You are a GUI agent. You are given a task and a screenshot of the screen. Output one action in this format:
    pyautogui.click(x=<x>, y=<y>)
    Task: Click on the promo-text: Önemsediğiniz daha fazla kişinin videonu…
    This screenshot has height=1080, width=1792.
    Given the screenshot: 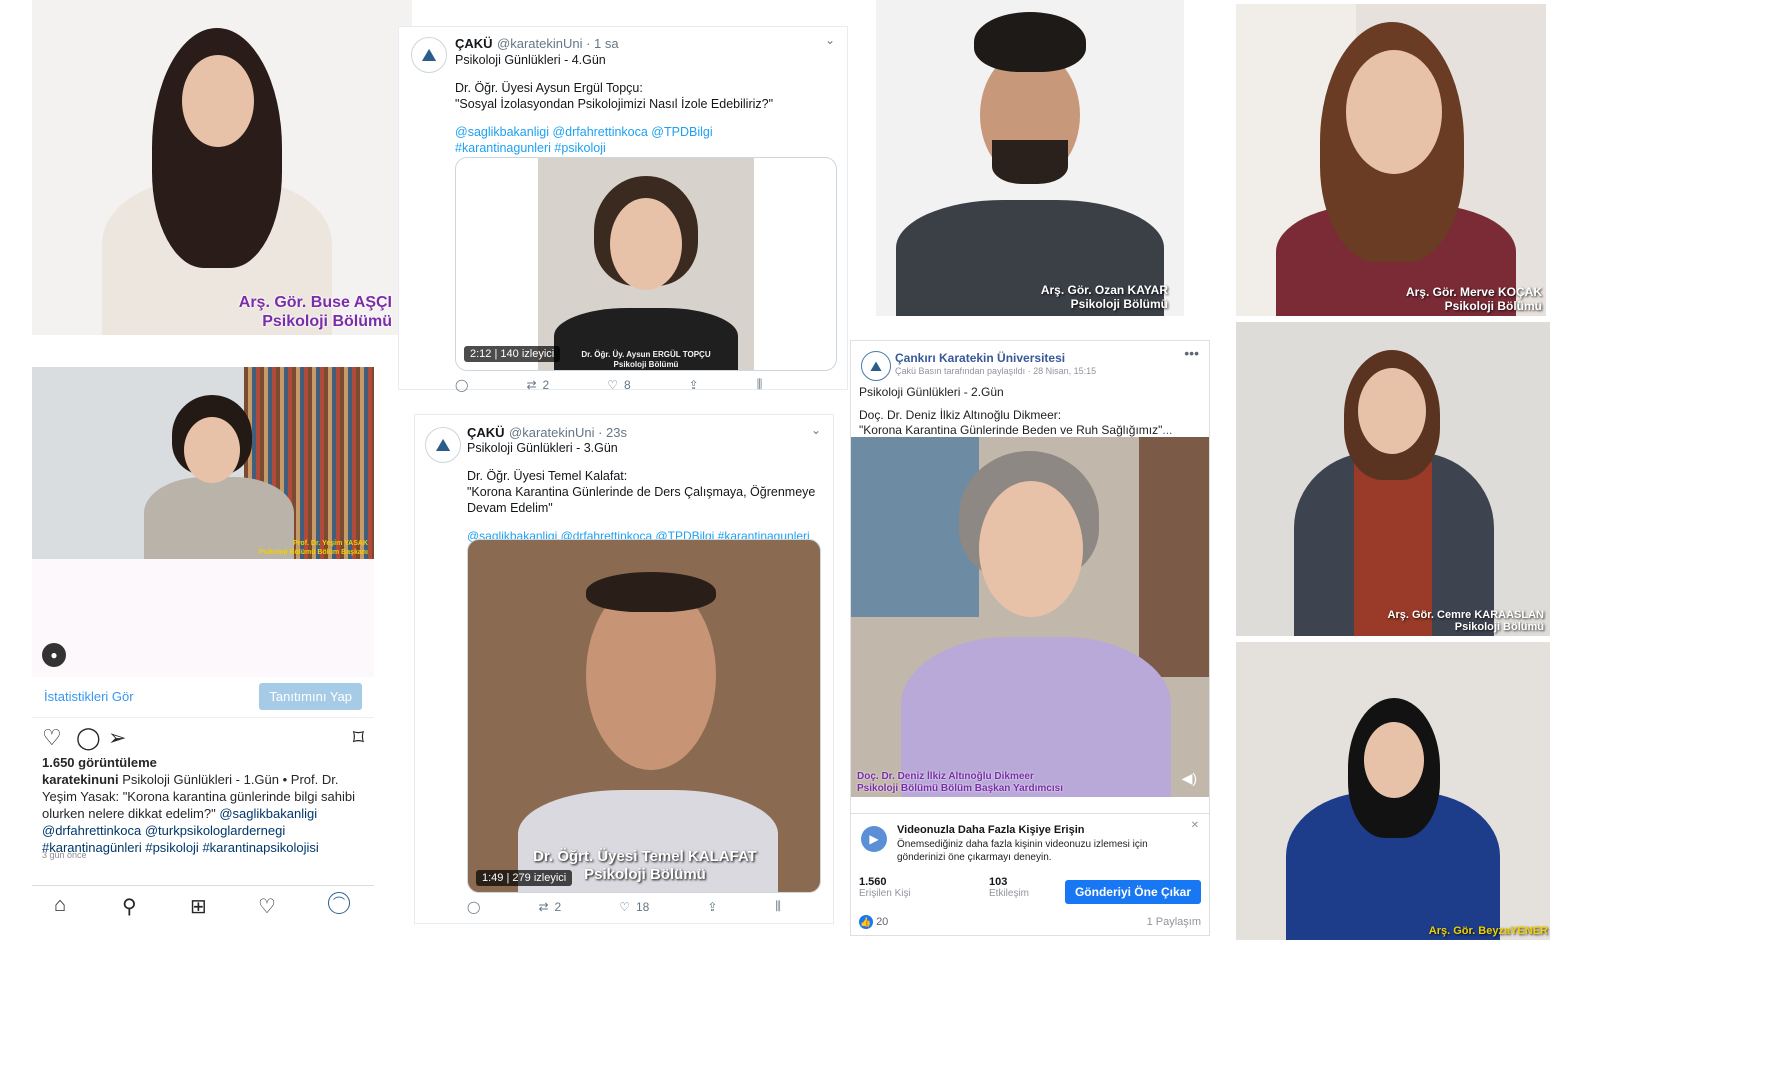 What is the action you would take?
    pyautogui.click(x=1022, y=851)
    